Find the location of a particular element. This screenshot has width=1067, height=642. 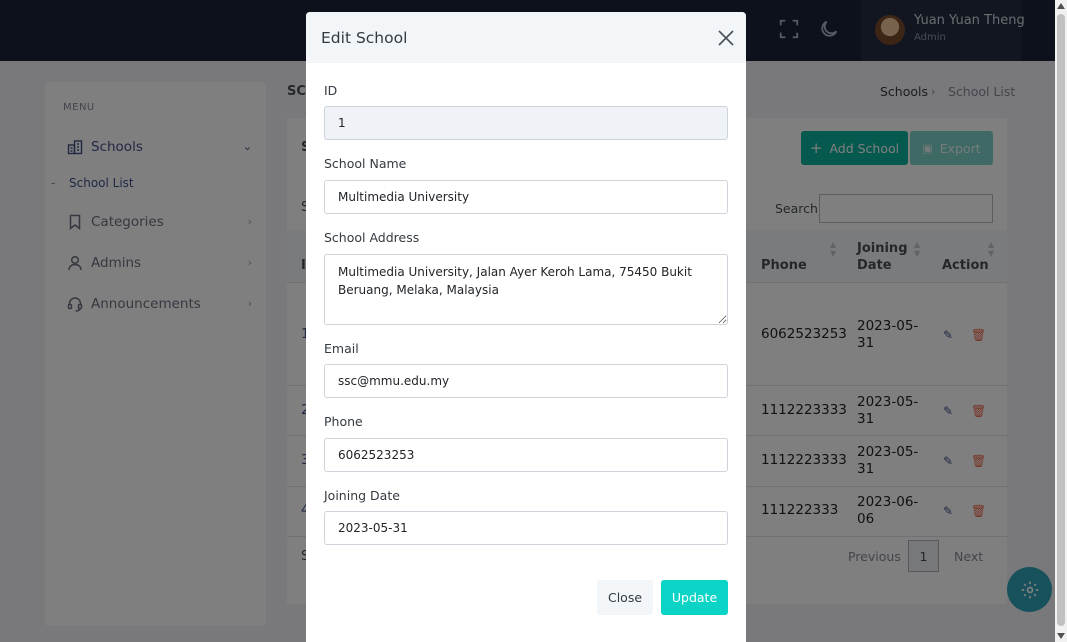

scrollbar-thumb is located at coordinates (1061, 320).